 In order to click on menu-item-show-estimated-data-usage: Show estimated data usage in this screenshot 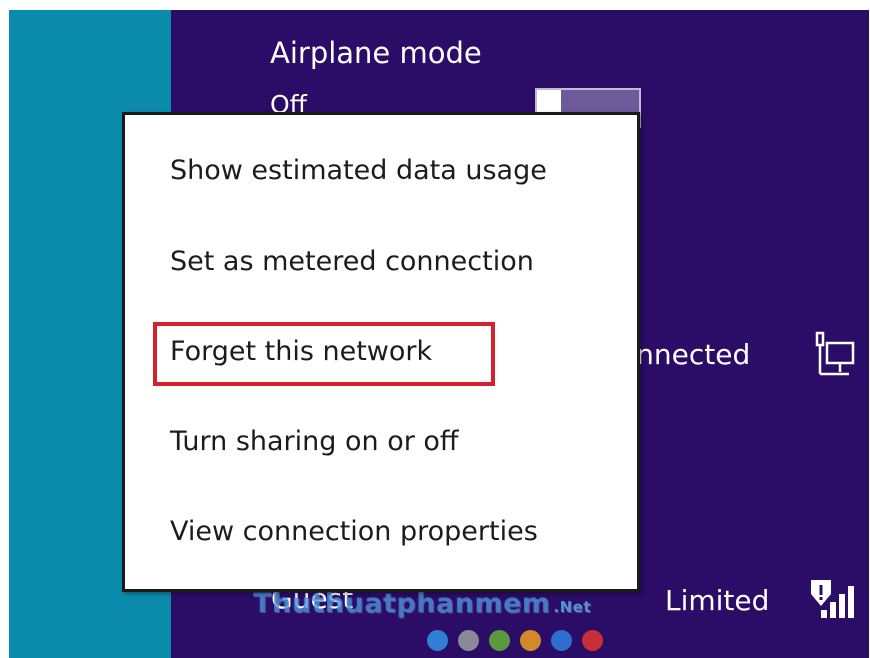, I will do `click(358, 170)`.